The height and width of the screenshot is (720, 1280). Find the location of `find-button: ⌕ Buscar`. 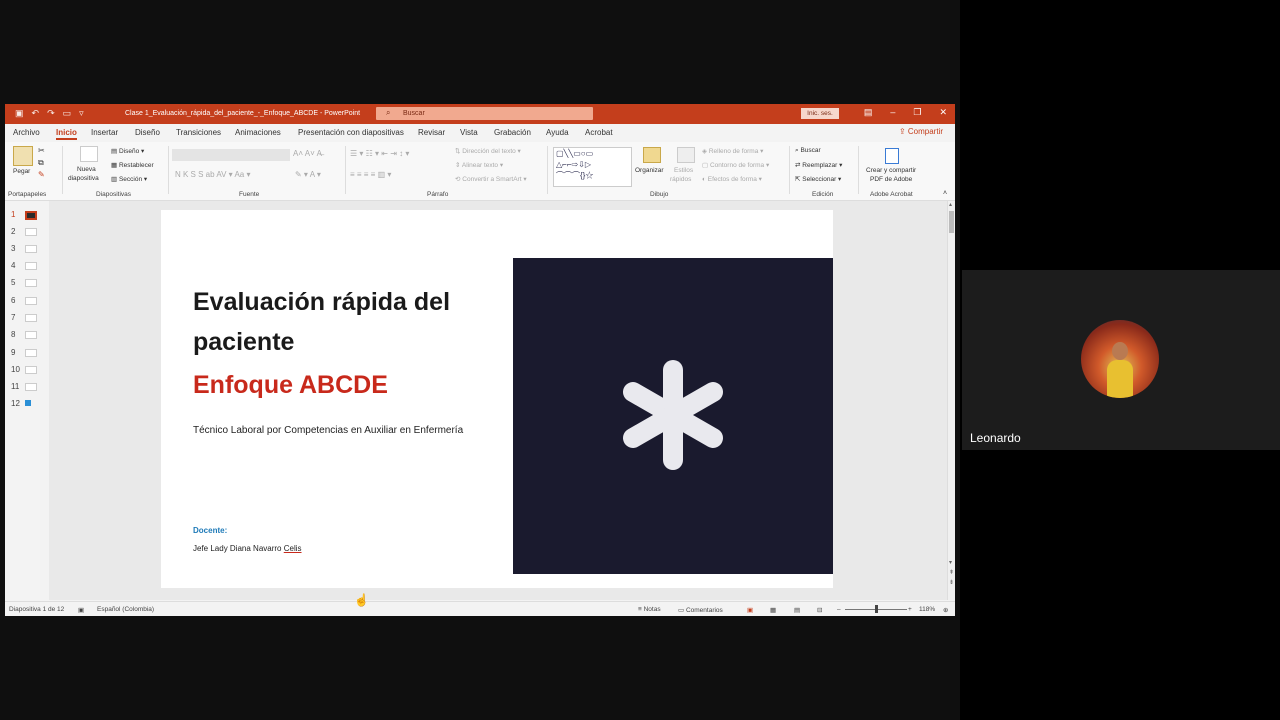

find-button: ⌕ Buscar is located at coordinates (808, 151).